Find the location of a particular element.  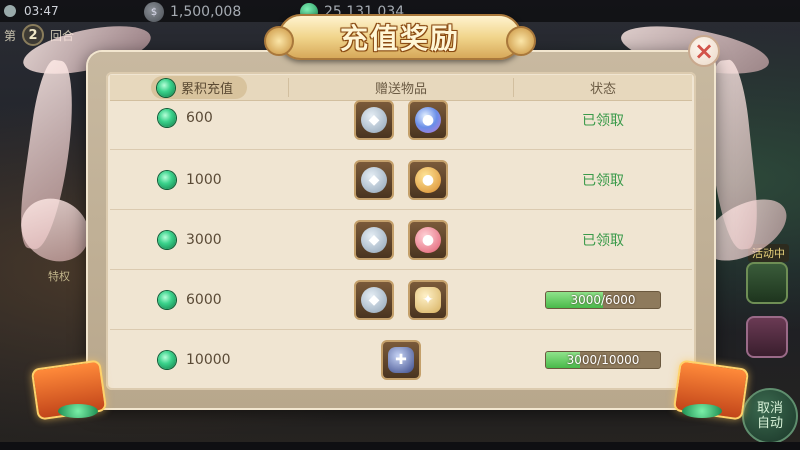

silver-coin-icon: $ is located at coordinates (154, 12).